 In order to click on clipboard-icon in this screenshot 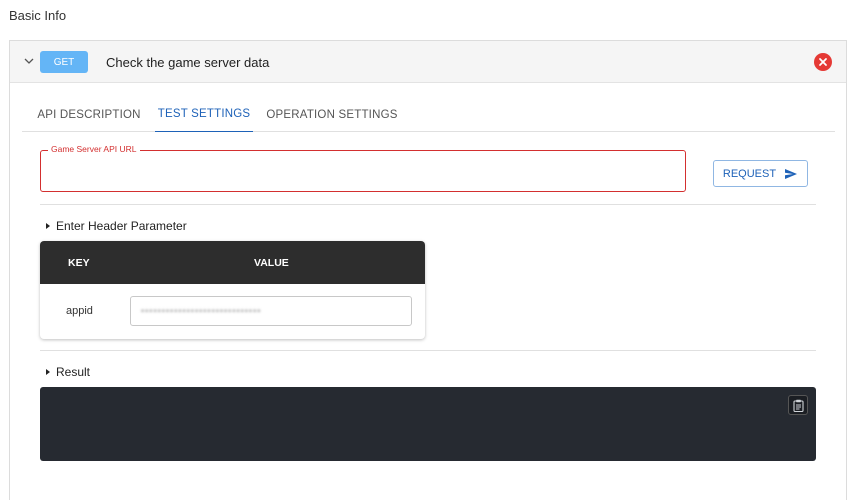, I will do `click(798, 405)`.